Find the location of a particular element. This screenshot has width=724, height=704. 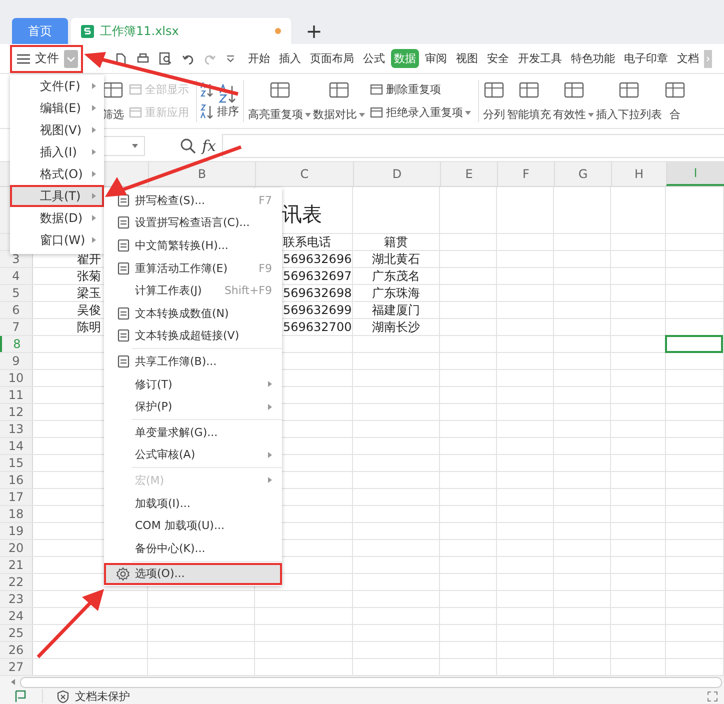

workbook-tab: 工作簿11.xlsx is located at coordinates (181, 31).